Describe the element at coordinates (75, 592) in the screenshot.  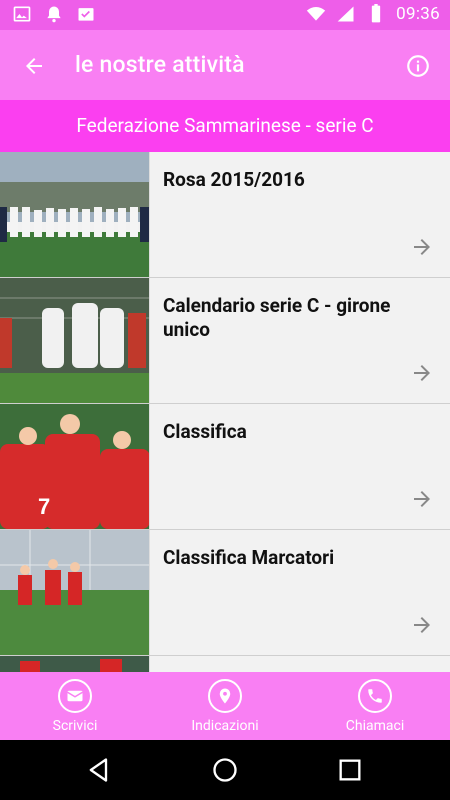
I see `match-photo-thumbnail` at that location.